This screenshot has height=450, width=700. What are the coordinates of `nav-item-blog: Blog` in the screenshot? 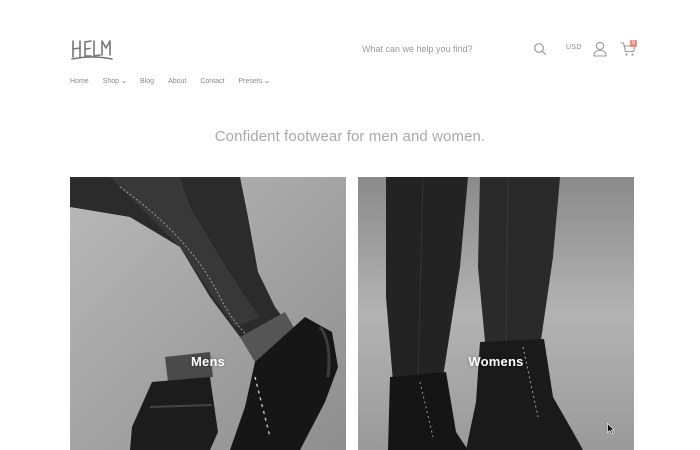 It's located at (147, 81).